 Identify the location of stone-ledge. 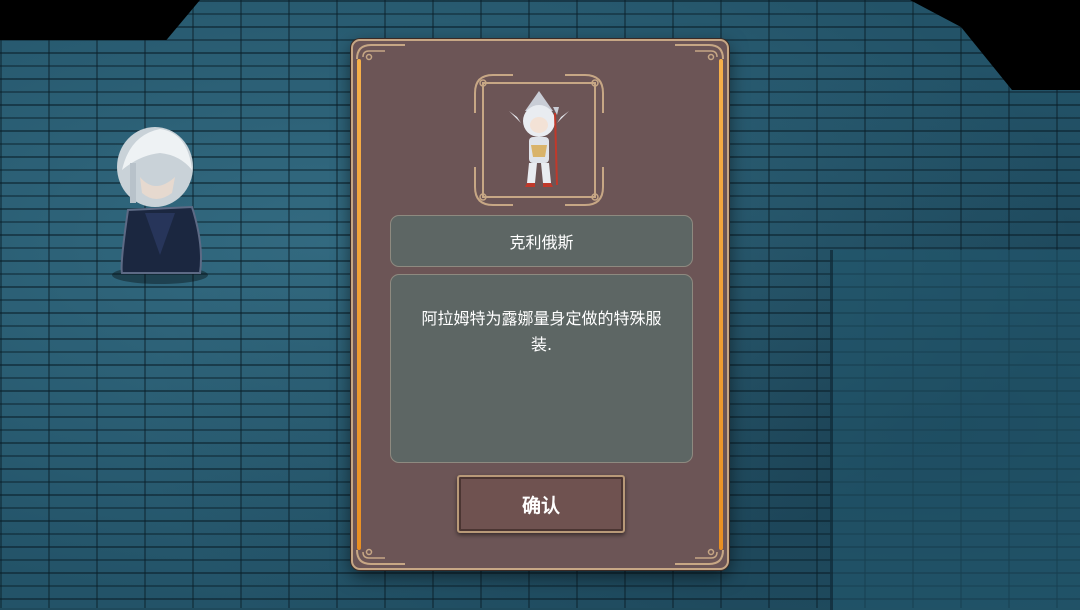
(955, 430).